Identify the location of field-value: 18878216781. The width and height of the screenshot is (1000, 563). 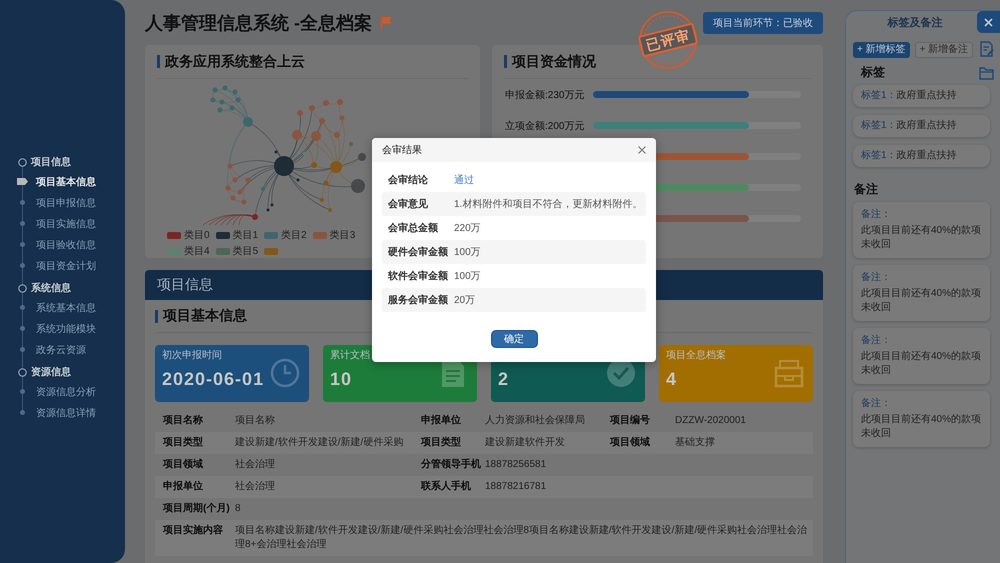
(516, 487).